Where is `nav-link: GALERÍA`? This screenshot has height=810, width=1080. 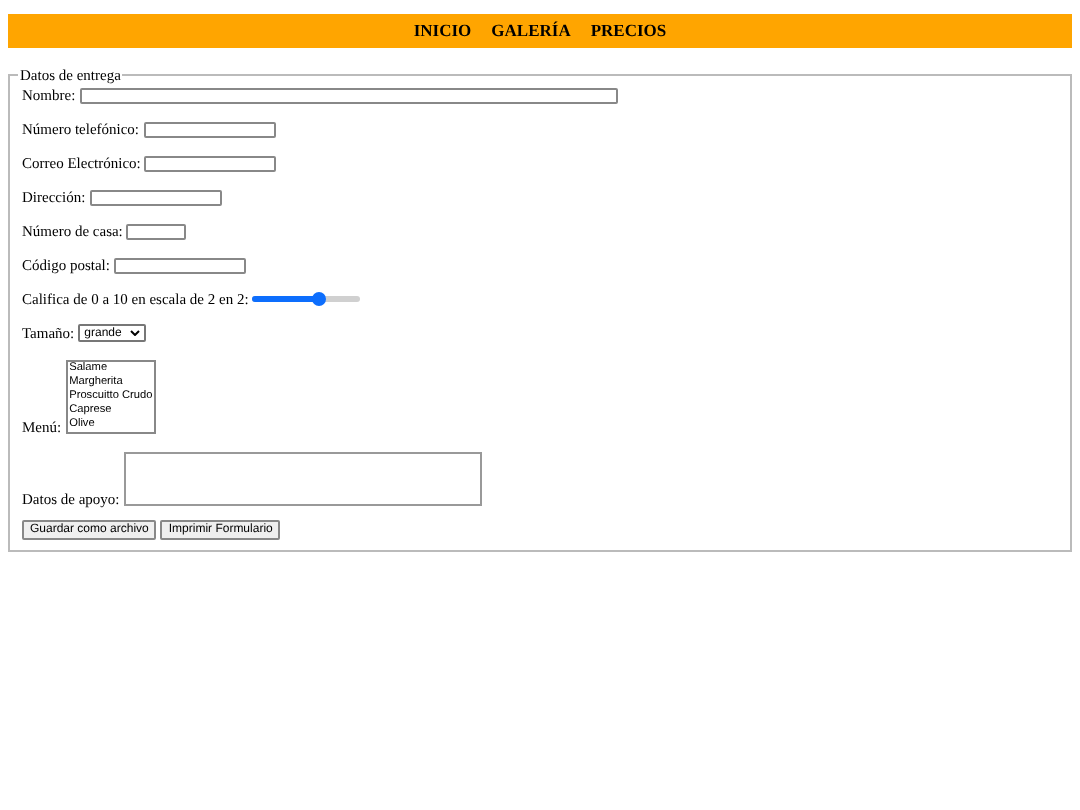
nav-link: GALERÍA is located at coordinates (531, 31).